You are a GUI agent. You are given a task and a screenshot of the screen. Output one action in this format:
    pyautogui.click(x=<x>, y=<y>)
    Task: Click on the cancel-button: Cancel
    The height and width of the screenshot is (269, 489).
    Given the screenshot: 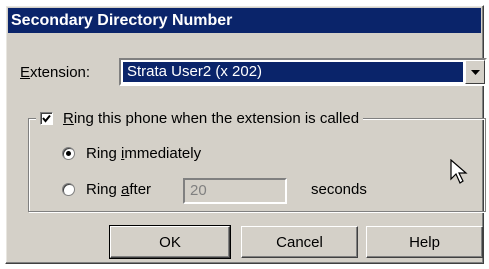 What is the action you would take?
    pyautogui.click(x=299, y=242)
    